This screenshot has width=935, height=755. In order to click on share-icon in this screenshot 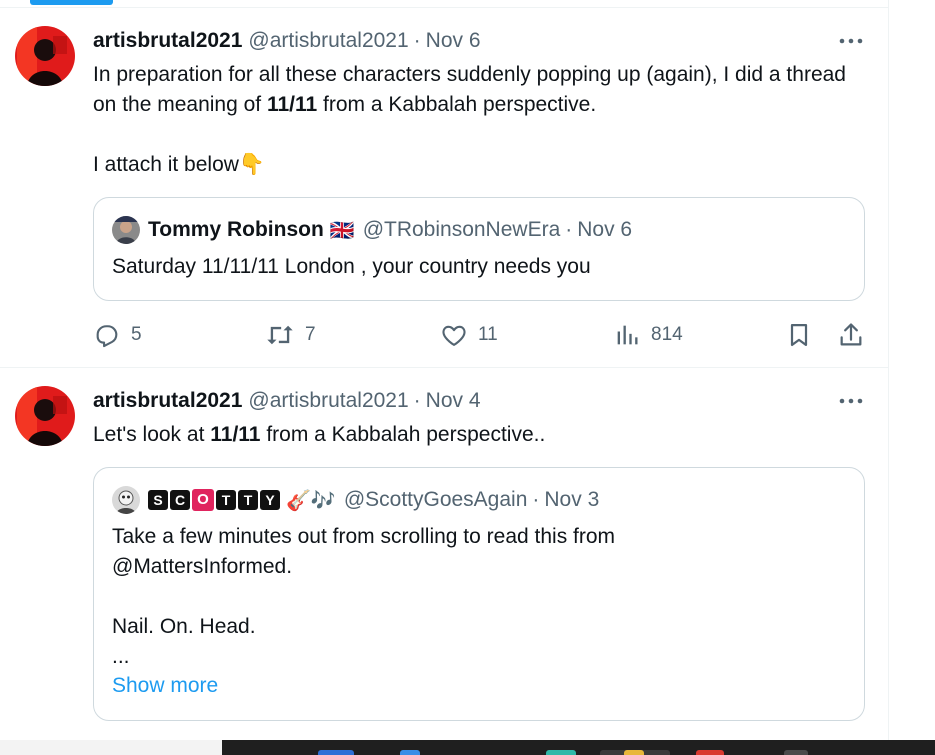, I will do `click(851, 334)`.